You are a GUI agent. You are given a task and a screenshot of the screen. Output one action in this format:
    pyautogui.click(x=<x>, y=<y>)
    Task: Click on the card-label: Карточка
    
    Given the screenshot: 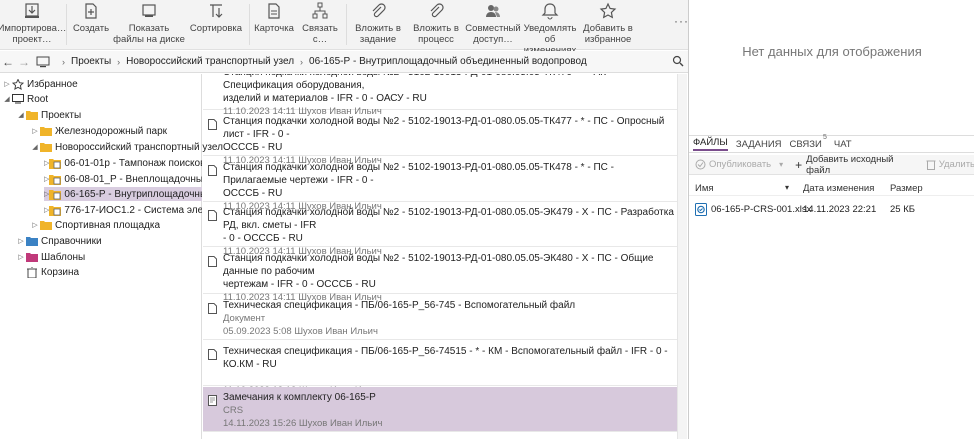 What is the action you would take?
    pyautogui.click(x=274, y=28)
    